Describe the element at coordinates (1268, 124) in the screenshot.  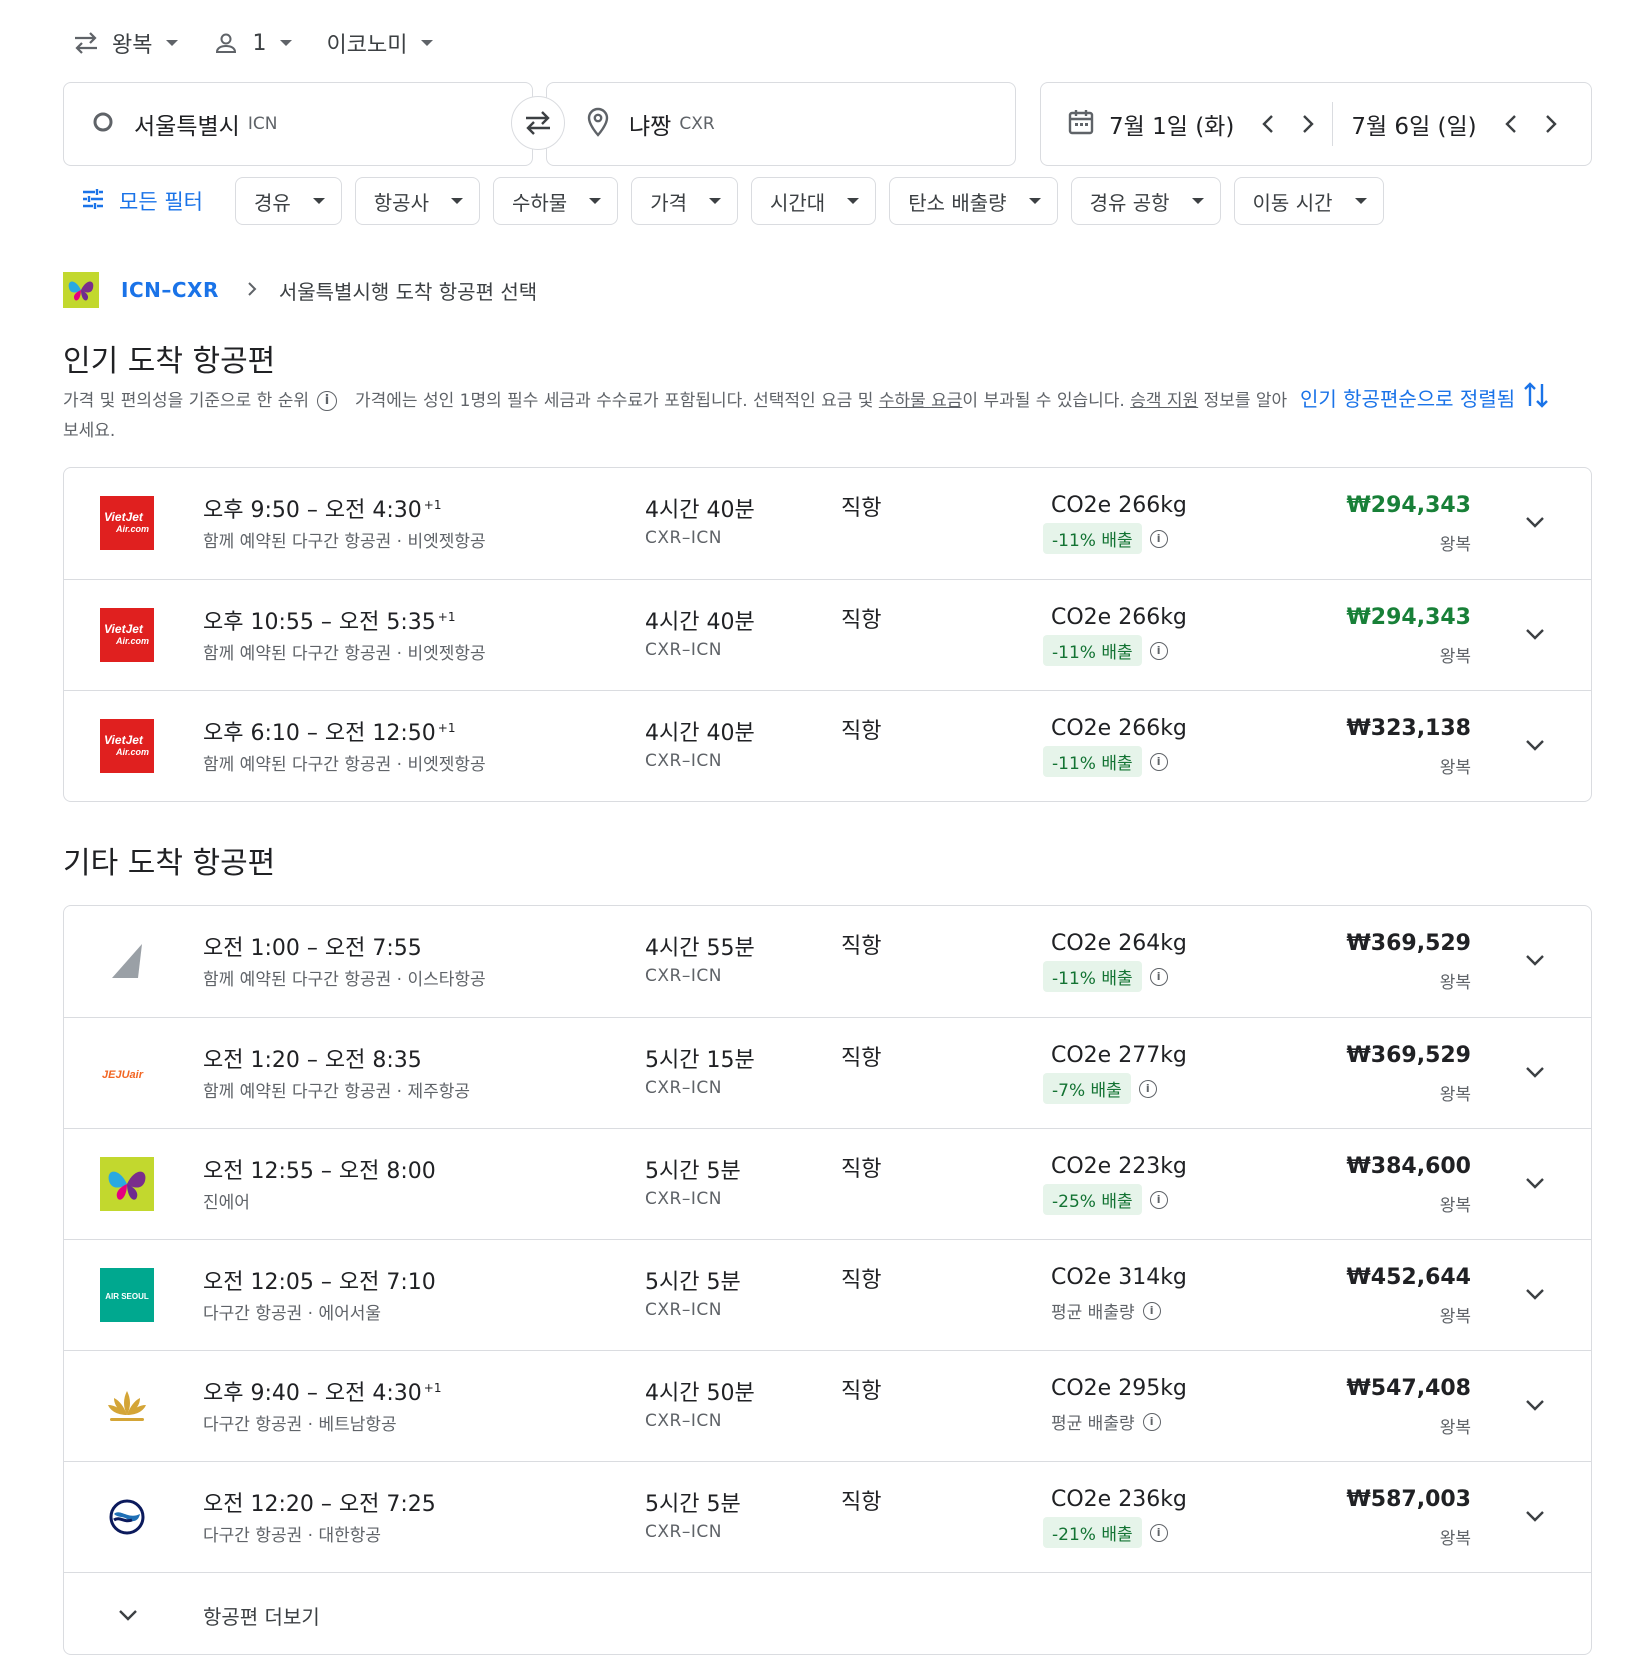
I see `depart-prev-button` at that location.